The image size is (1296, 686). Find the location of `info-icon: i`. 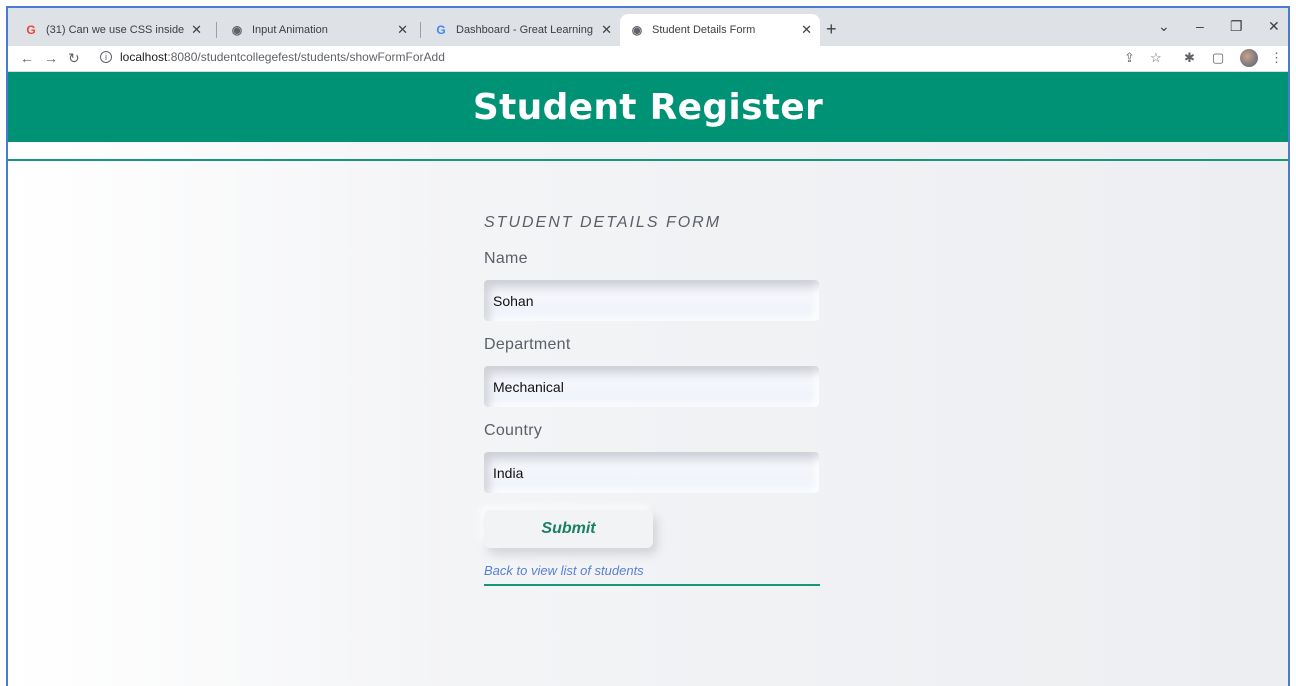

info-icon: i is located at coordinates (106, 57).